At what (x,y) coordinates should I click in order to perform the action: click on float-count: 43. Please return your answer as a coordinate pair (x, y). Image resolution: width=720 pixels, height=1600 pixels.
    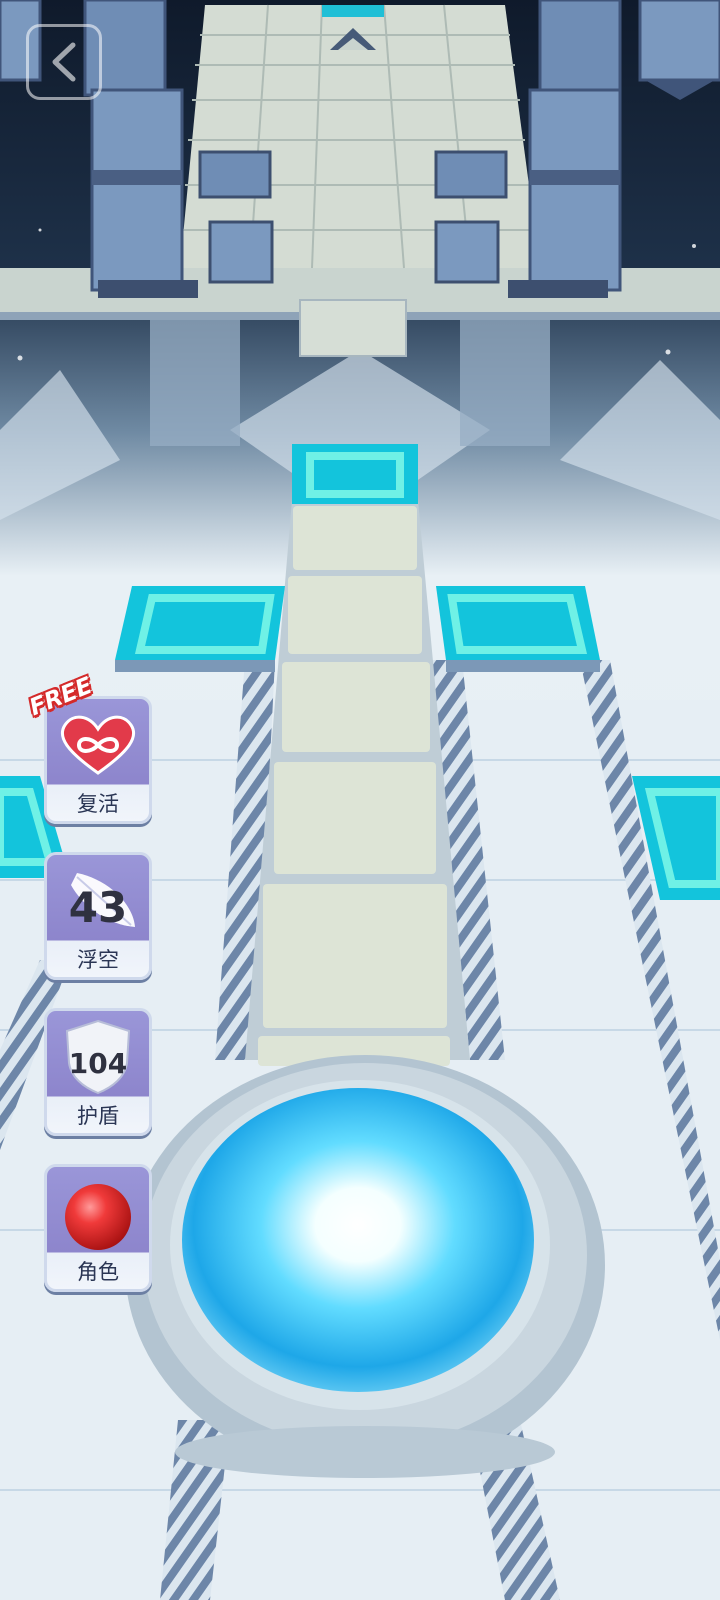
    Looking at the image, I should click on (98, 907).